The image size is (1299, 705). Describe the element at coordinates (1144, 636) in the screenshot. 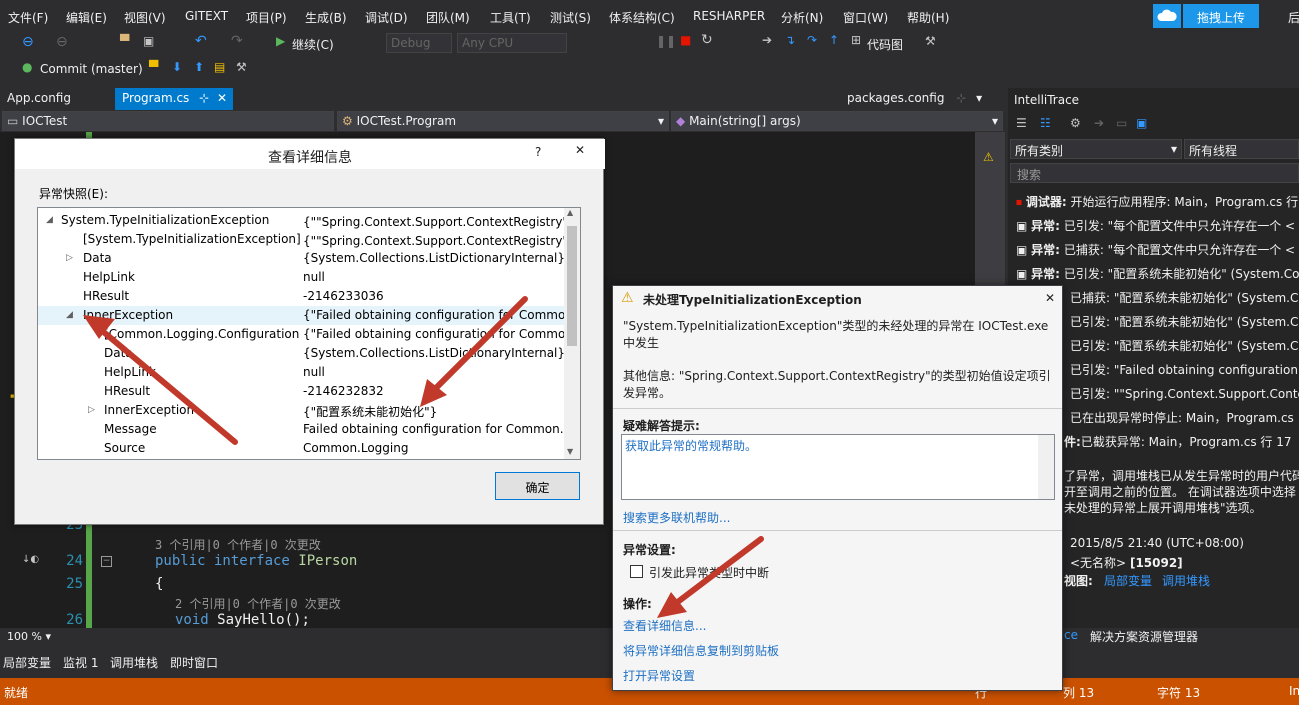

I see `tab-solution-explorer: 解决方案资源管理器` at that location.